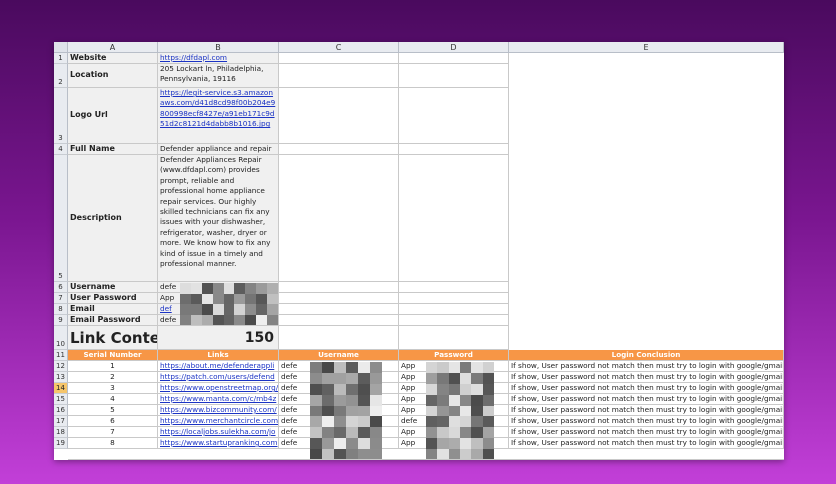 The height and width of the screenshot is (484, 836). Describe the element at coordinates (113, 366) in the screenshot. I see `serial-cell: 1` at that location.